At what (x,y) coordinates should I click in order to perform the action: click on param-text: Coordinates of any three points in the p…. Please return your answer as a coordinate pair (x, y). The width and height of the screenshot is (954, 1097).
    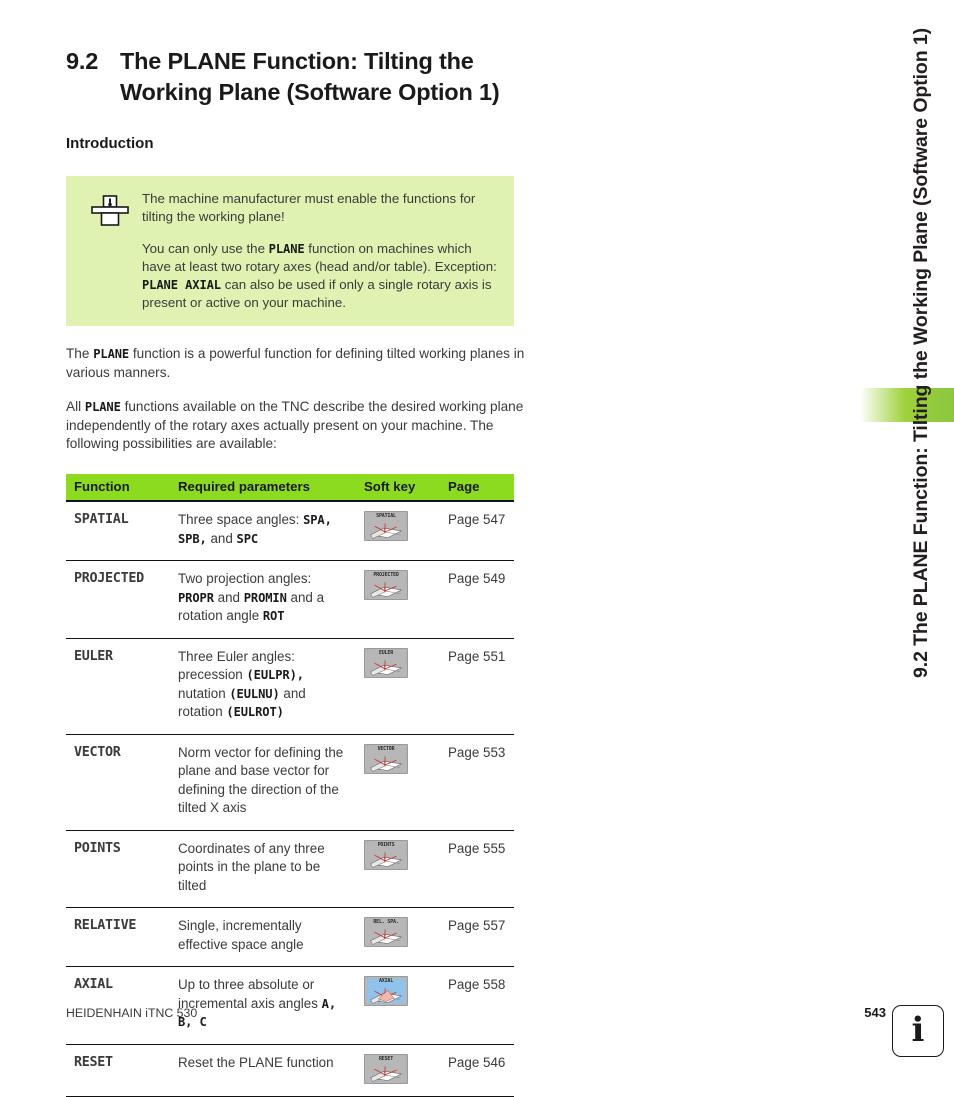
    Looking at the image, I should click on (251, 866).